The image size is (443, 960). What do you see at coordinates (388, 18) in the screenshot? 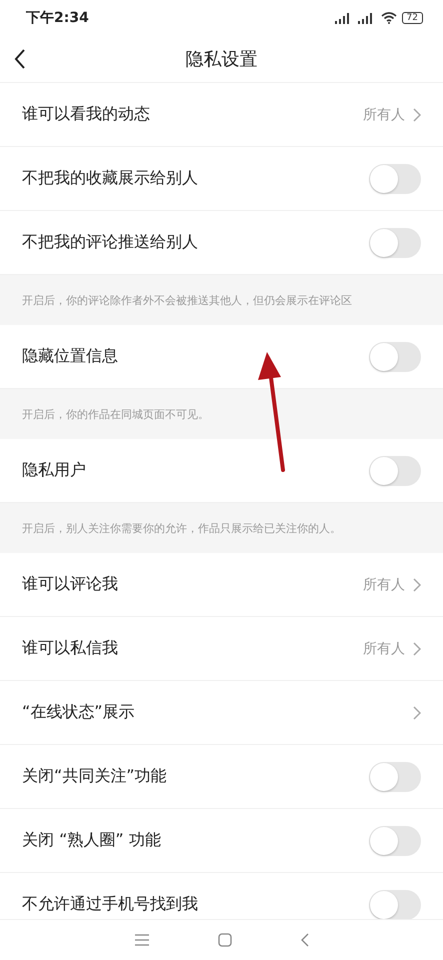
I see `wifi-icon` at bounding box center [388, 18].